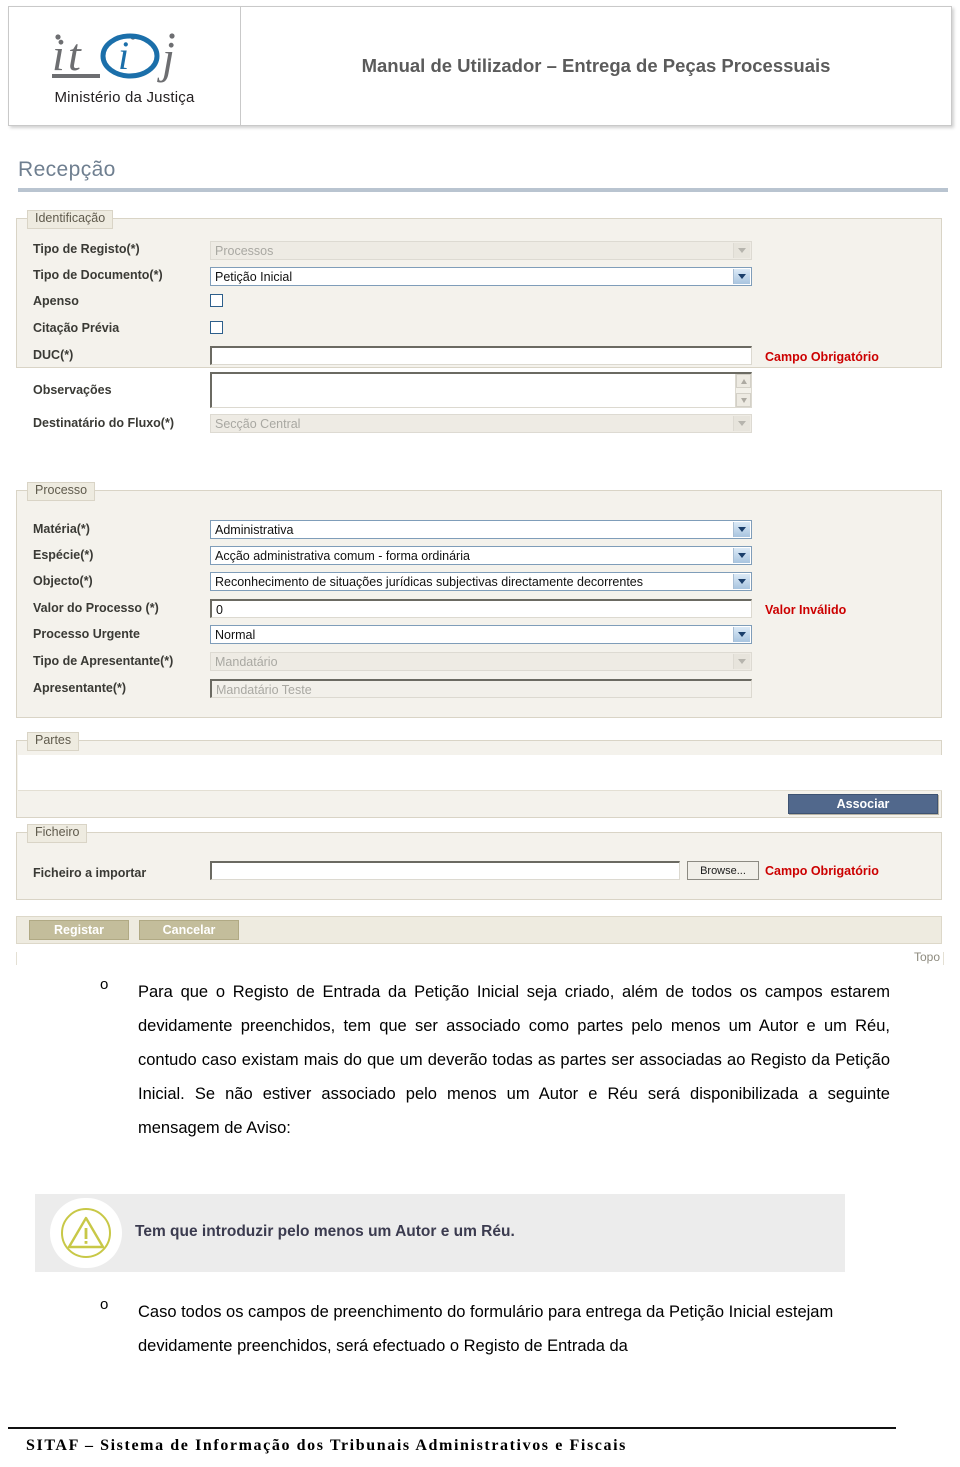  I want to click on input-valor-processo: 0, so click(481, 608).